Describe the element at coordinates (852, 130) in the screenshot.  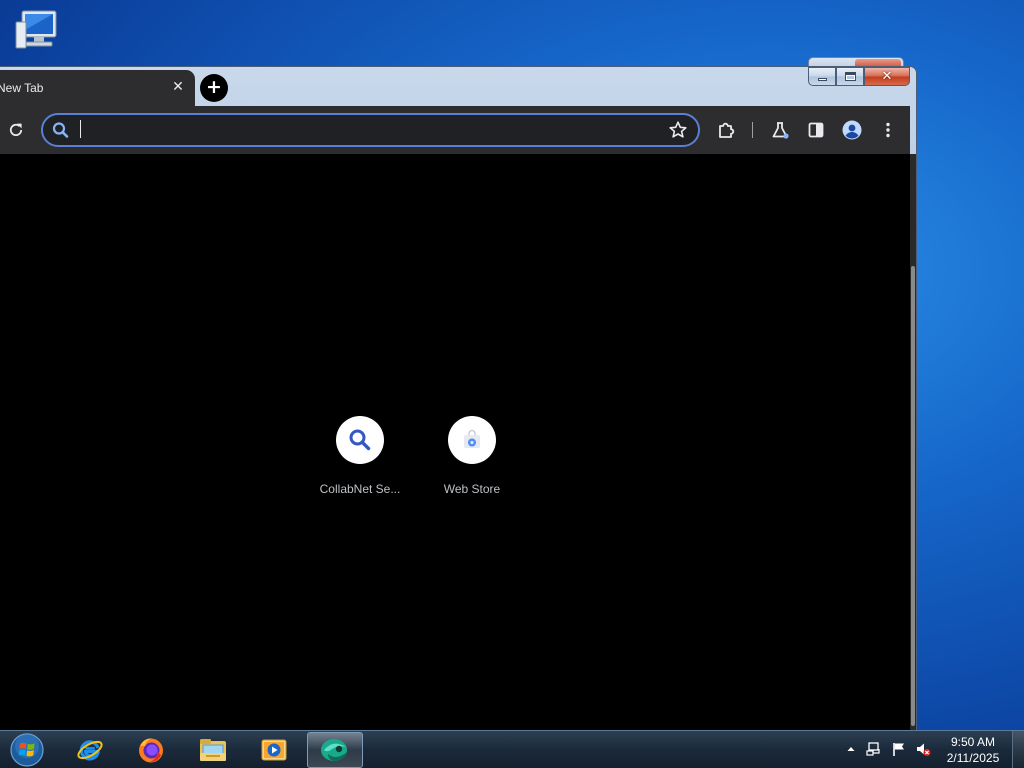
I see `profile-avatar-icon` at that location.